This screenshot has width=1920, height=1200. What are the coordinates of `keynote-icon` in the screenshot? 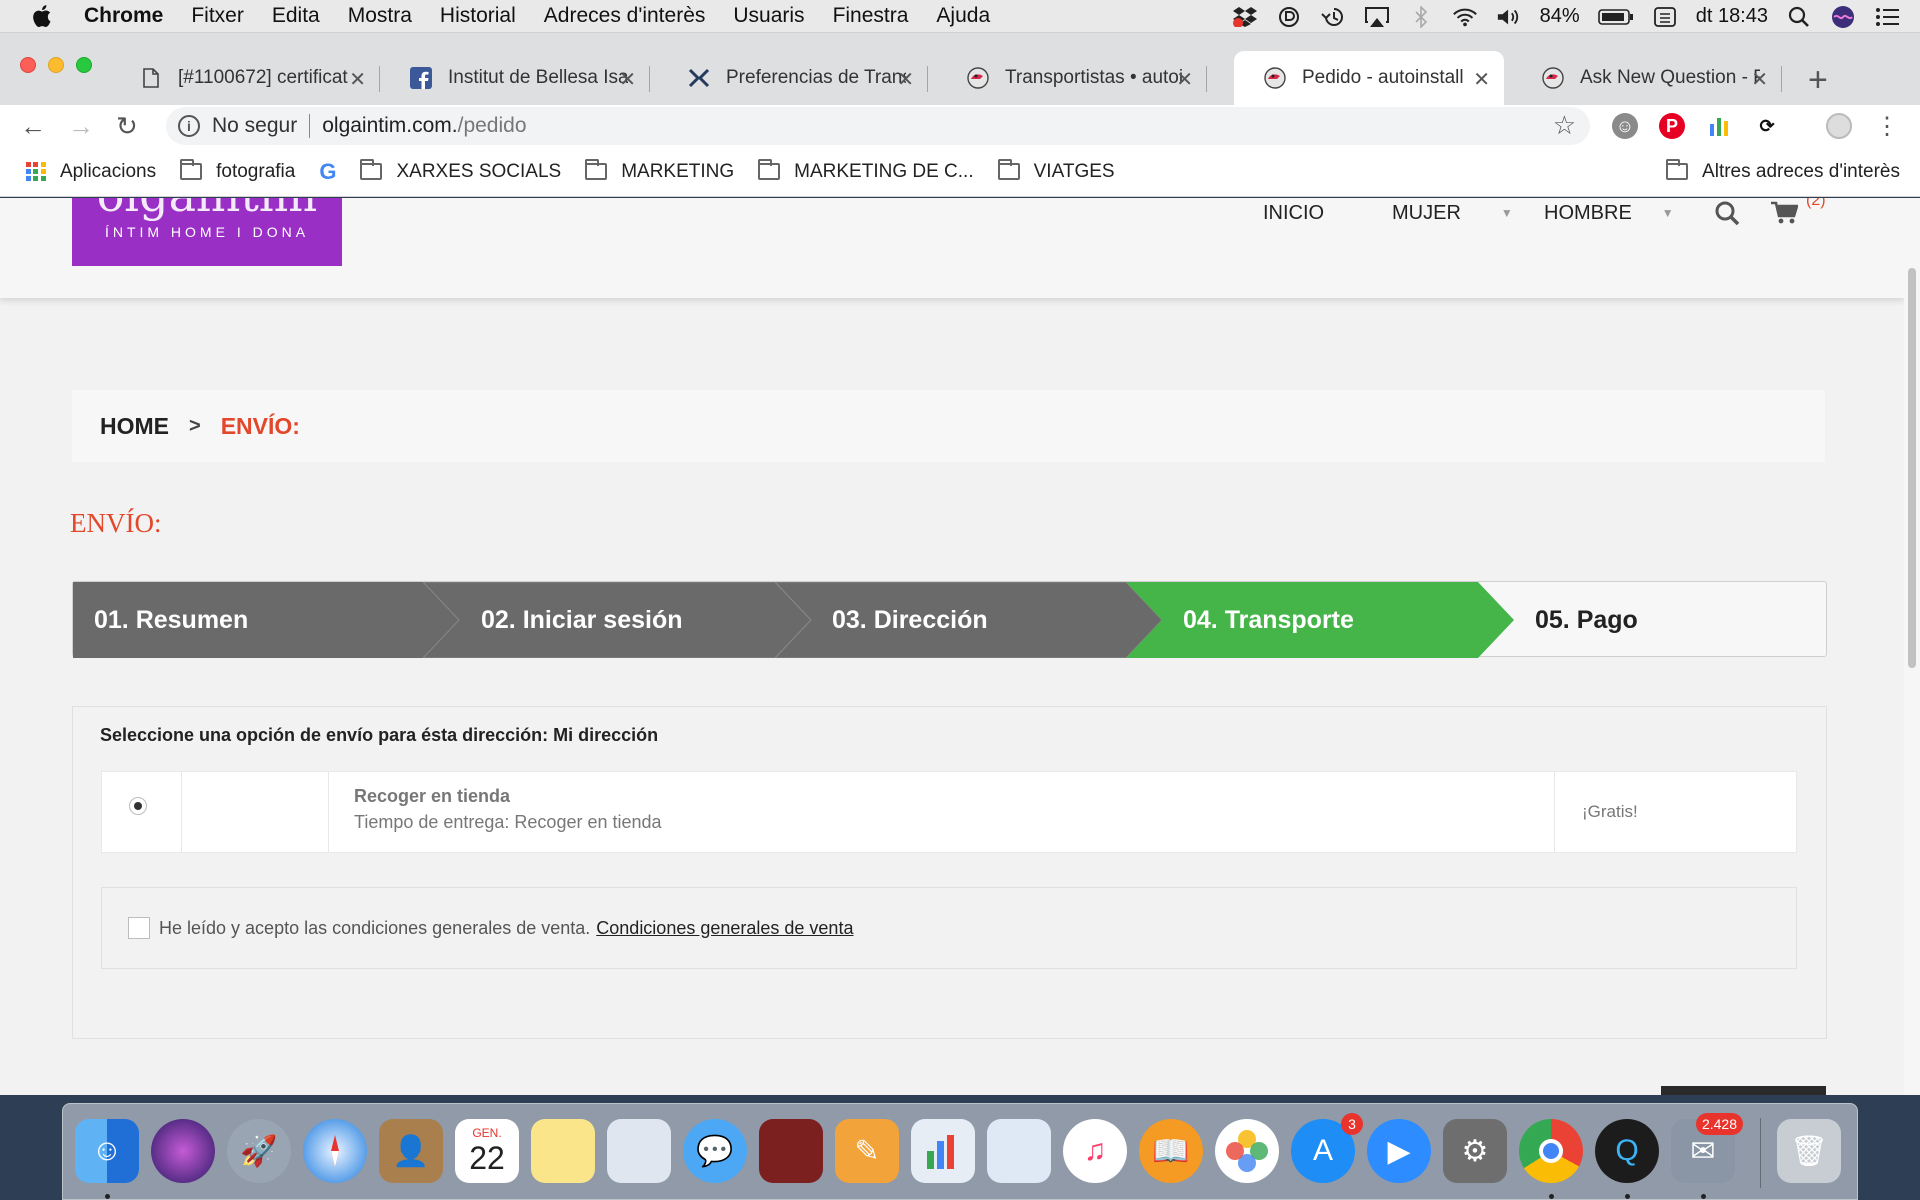 It's located at (1019, 1151).